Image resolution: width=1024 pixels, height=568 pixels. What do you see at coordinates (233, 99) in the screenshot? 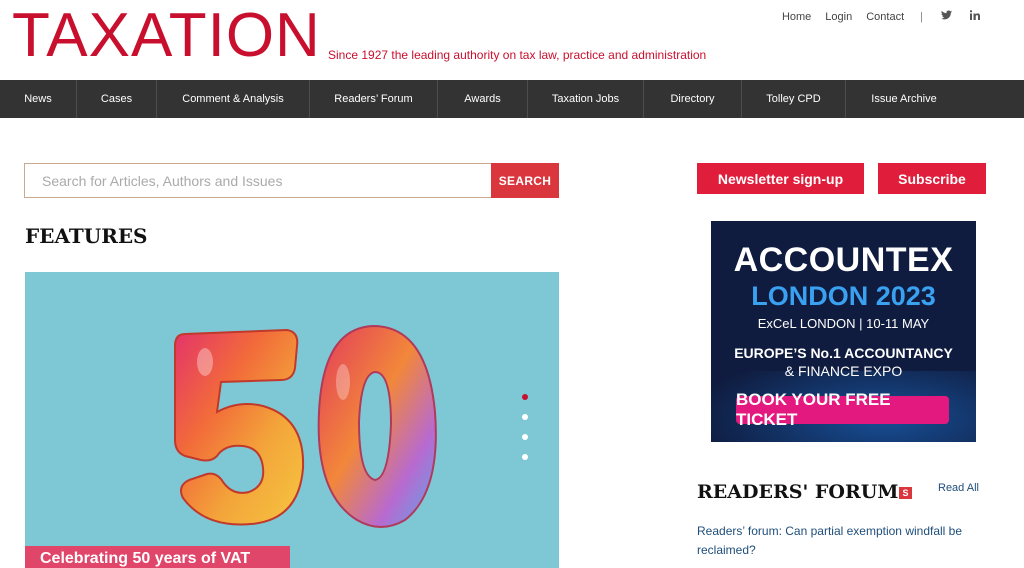
I see `nav-item-comment-analysis: Comment & Analysis` at bounding box center [233, 99].